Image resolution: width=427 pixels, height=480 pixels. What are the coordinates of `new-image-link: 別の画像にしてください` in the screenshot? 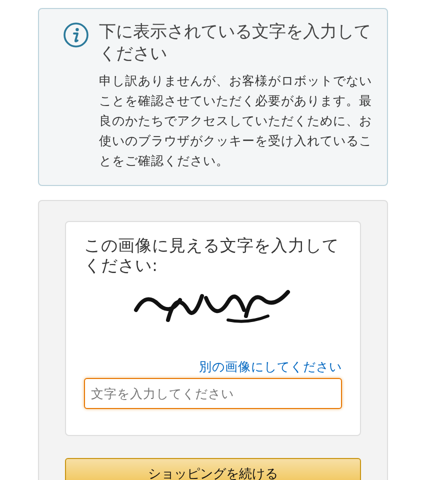 It's located at (270, 366).